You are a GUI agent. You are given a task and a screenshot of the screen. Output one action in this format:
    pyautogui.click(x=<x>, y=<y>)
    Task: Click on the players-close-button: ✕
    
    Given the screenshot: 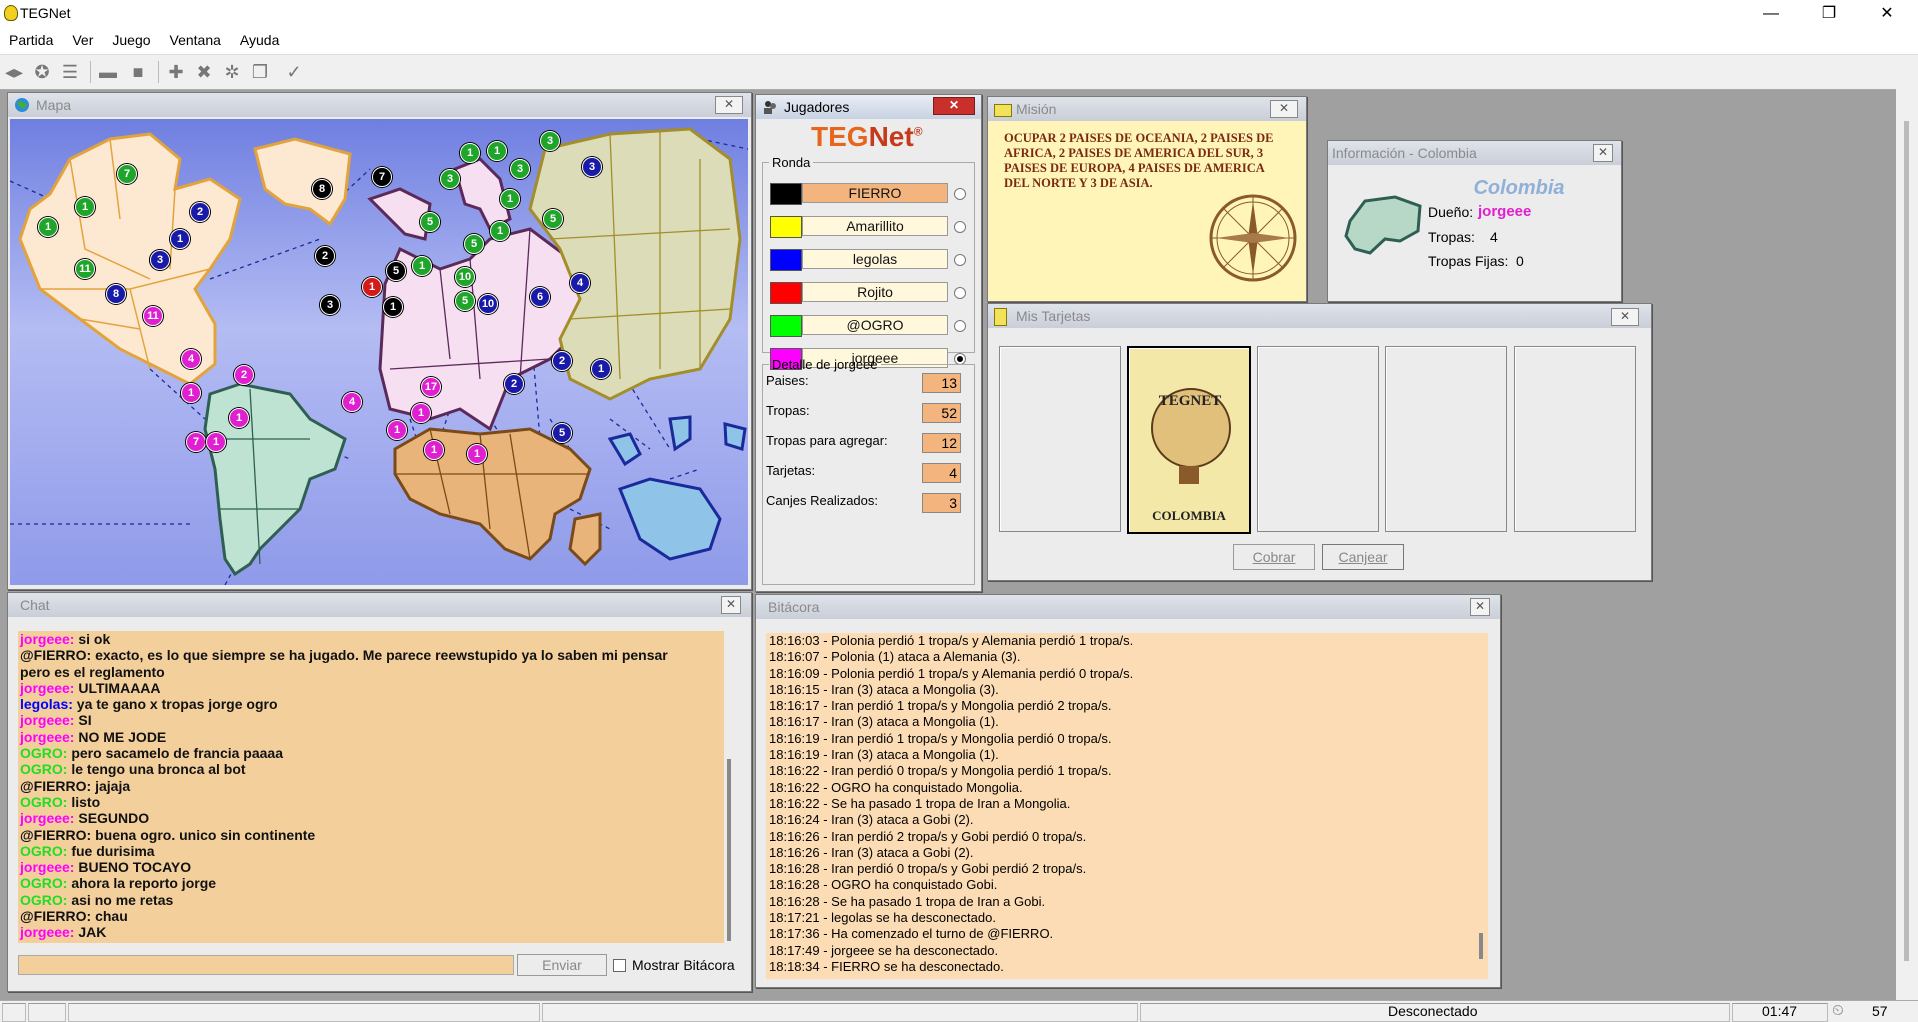 What is the action you would take?
    pyautogui.click(x=954, y=106)
    